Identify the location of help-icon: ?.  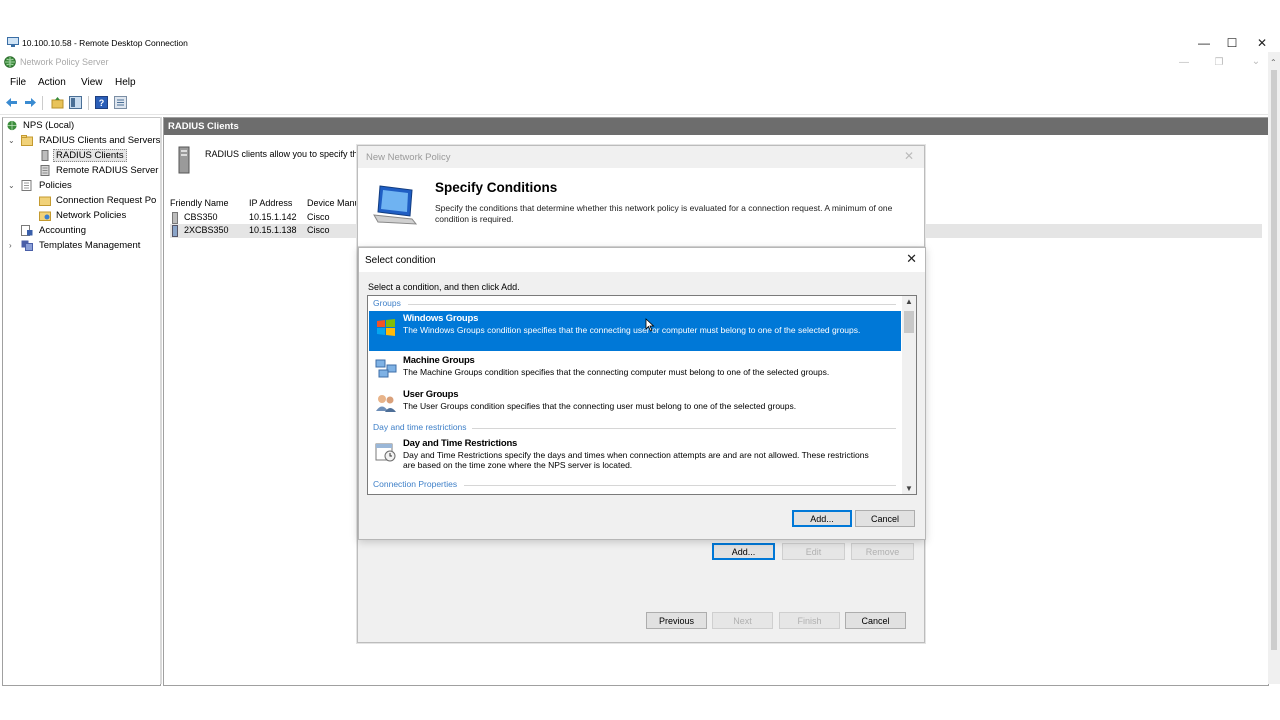
(101, 102).